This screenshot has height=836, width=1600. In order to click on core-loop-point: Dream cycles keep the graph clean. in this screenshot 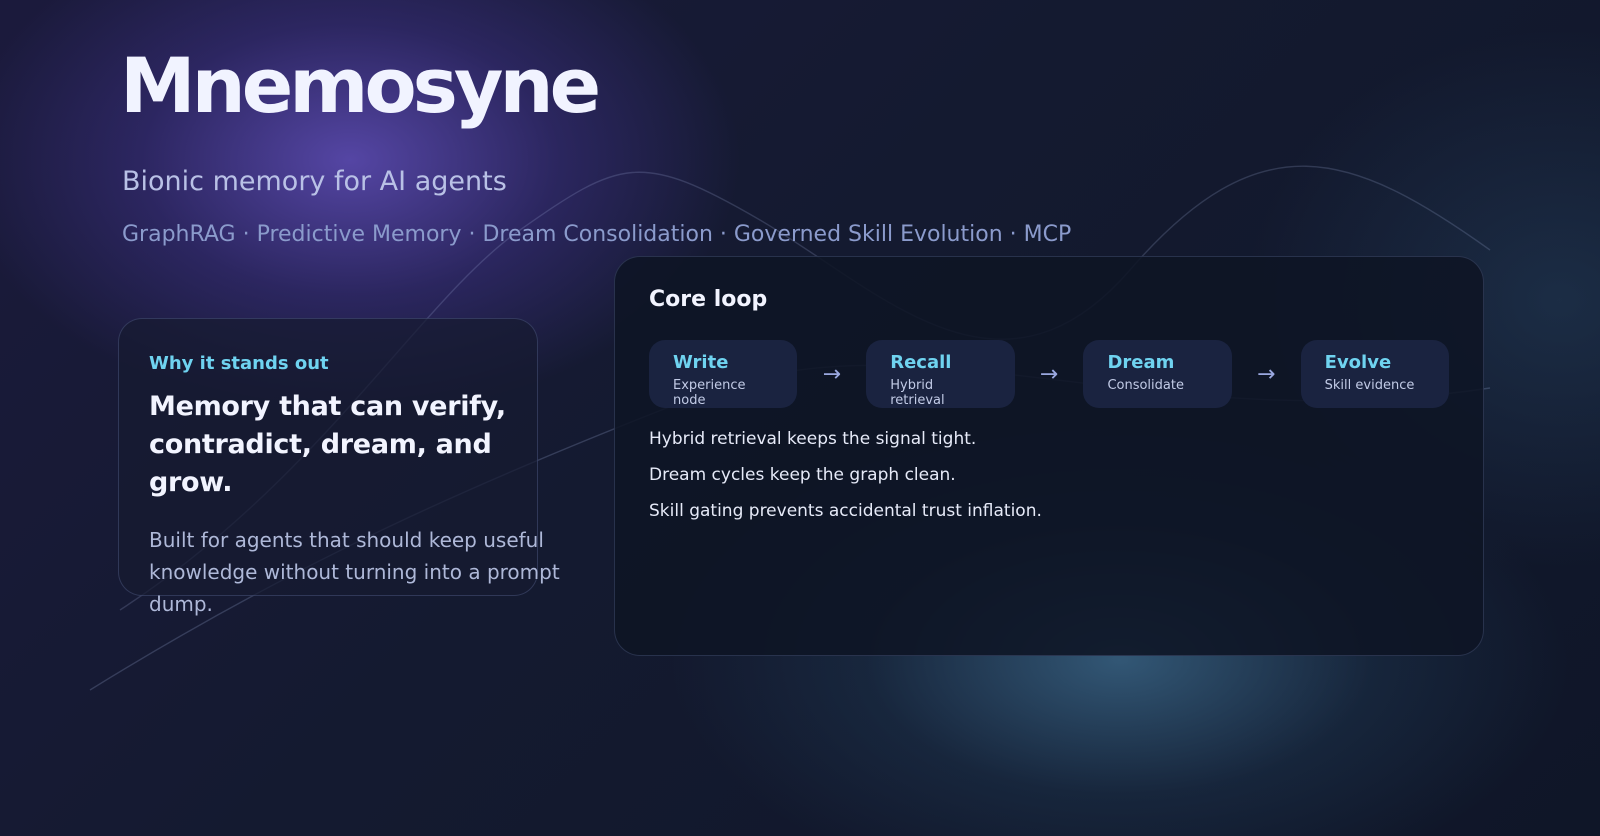, I will do `click(802, 475)`.